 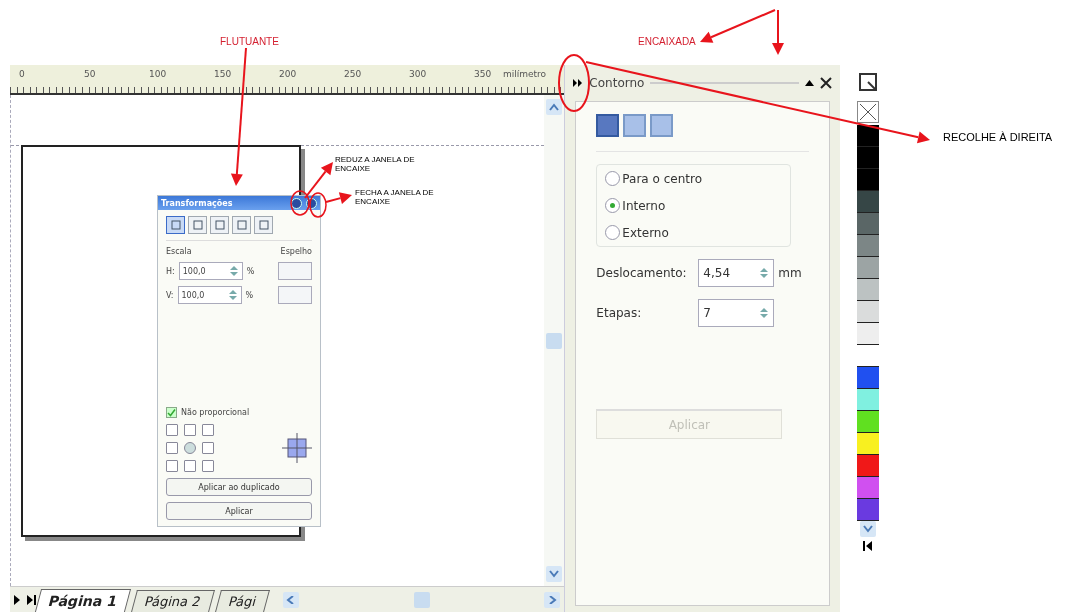 What do you see at coordinates (645, 232) in the screenshot?
I see `radio-label: Externo` at bounding box center [645, 232].